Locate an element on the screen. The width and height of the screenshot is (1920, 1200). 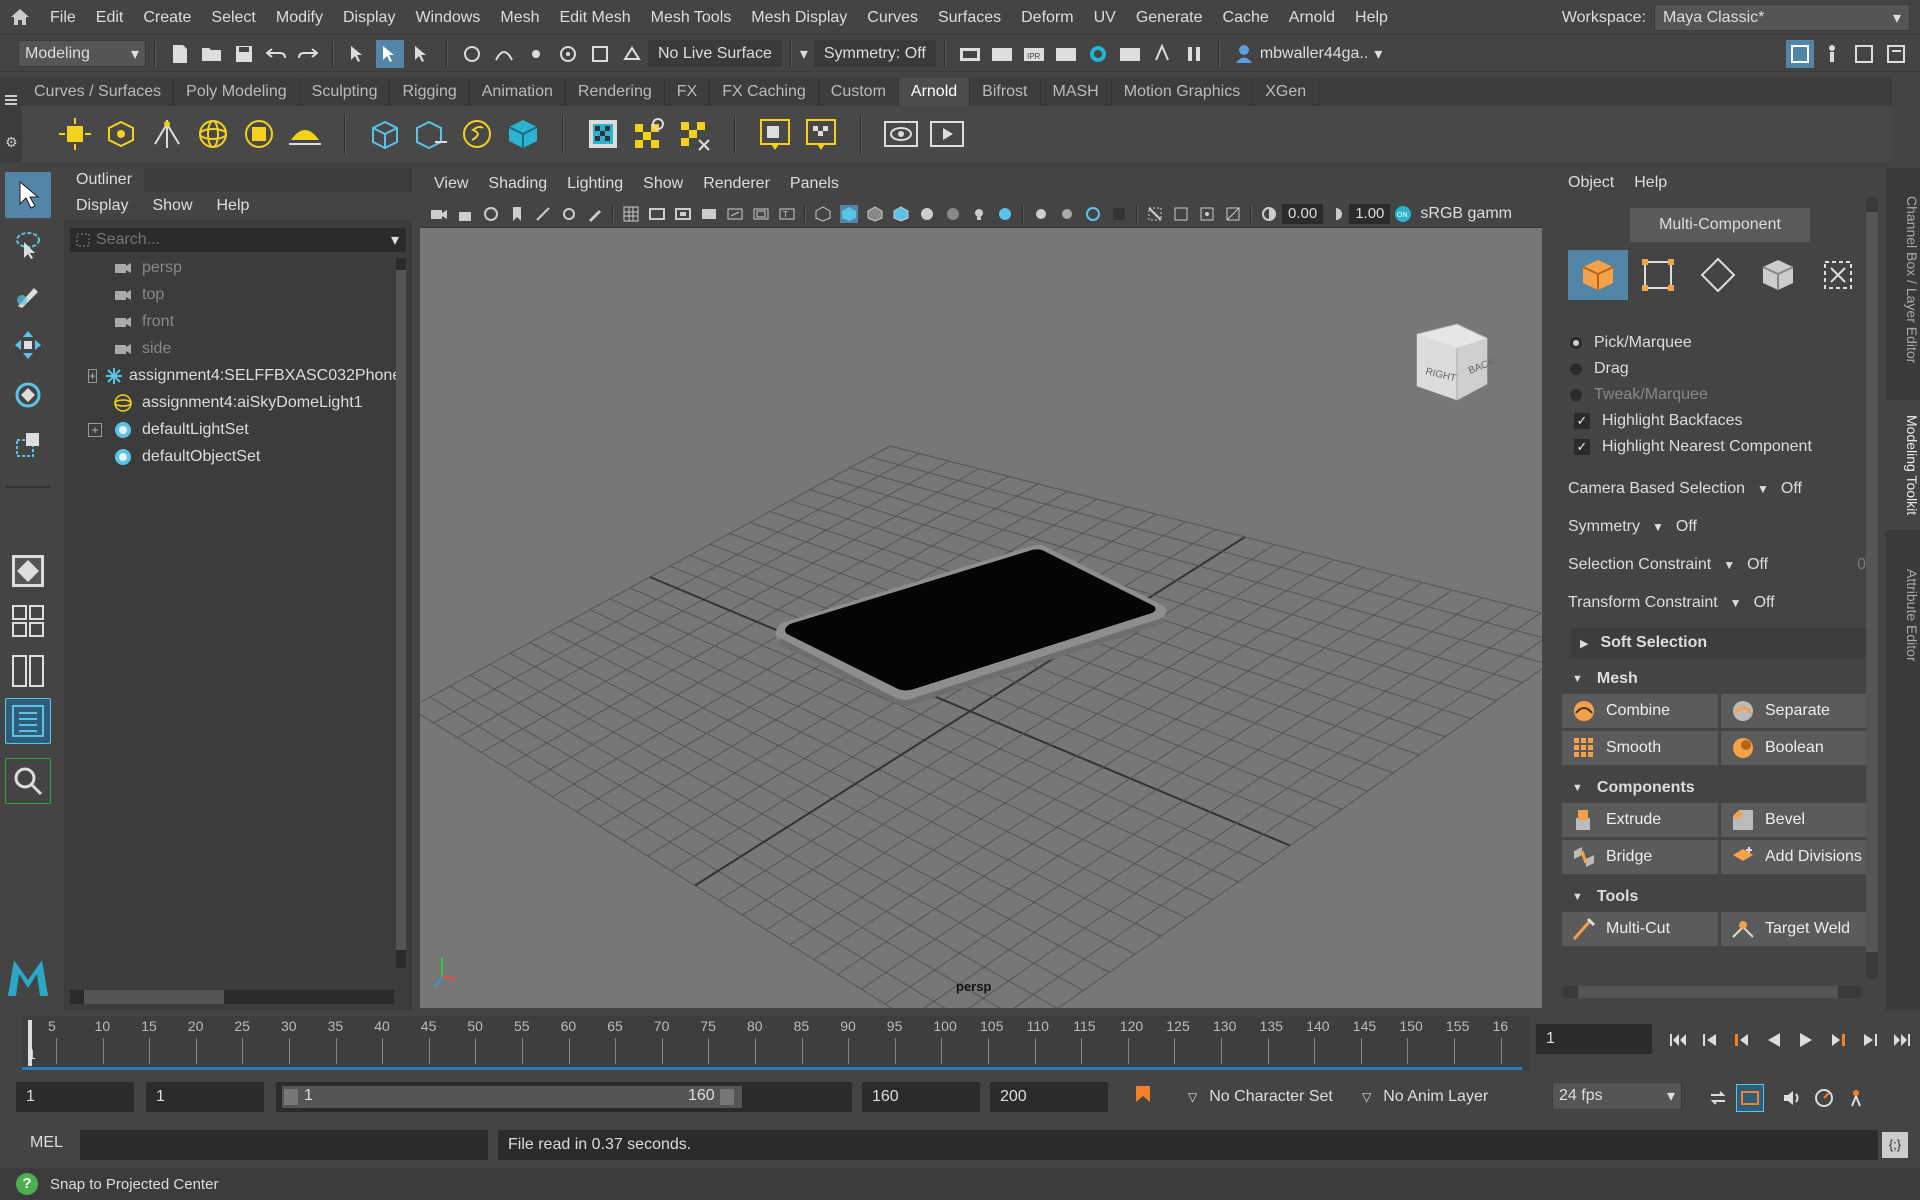
textured-icon is located at coordinates (901, 214).